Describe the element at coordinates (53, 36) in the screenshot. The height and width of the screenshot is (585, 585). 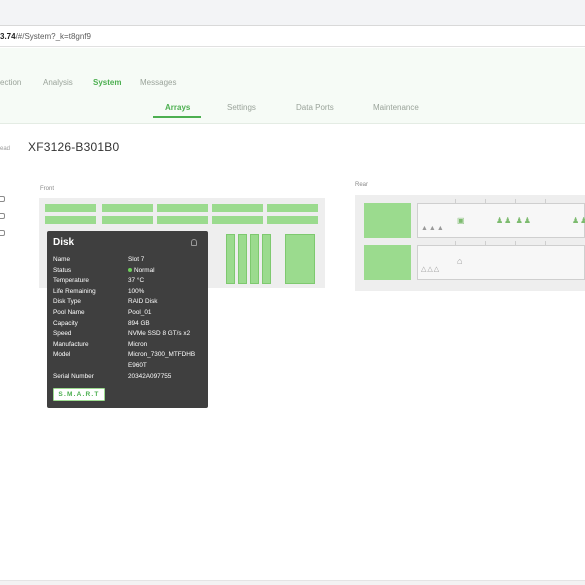
I see `url-path: /#/System?_k=t8gnf9` at that location.